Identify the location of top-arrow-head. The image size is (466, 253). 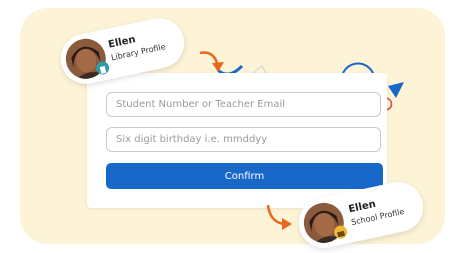
(218, 67).